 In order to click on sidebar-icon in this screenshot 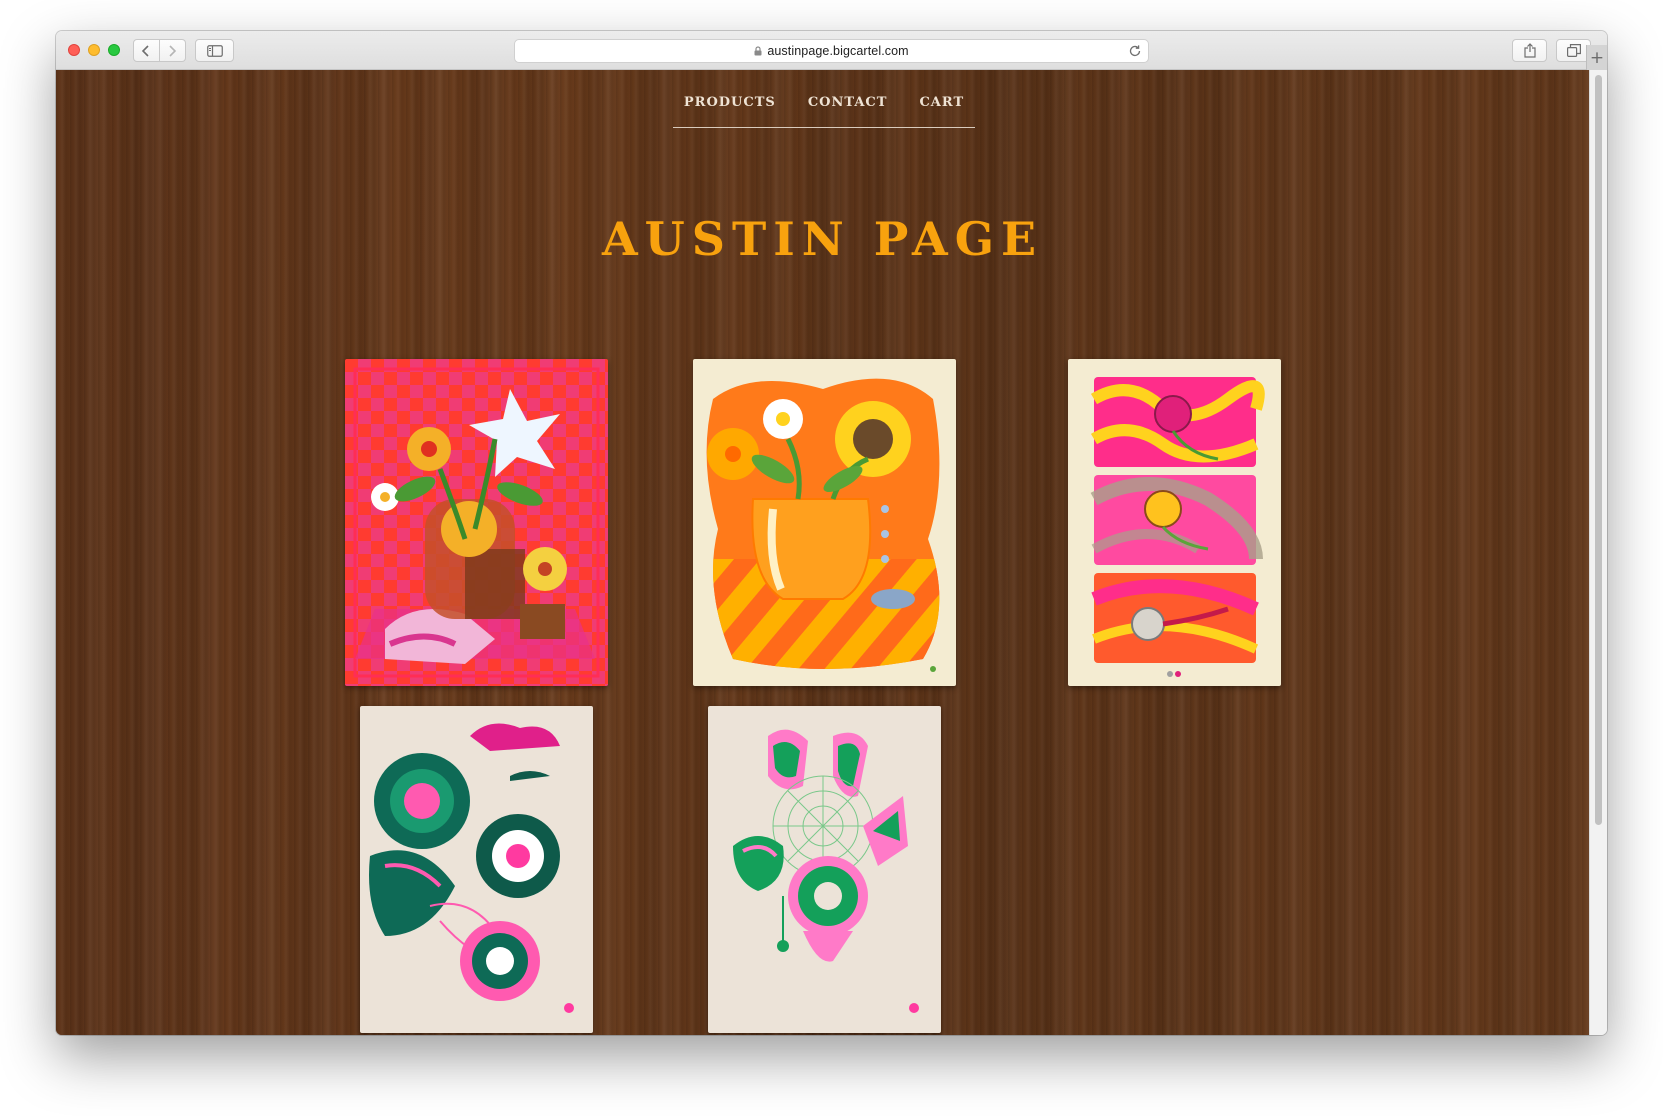, I will do `click(214, 50)`.